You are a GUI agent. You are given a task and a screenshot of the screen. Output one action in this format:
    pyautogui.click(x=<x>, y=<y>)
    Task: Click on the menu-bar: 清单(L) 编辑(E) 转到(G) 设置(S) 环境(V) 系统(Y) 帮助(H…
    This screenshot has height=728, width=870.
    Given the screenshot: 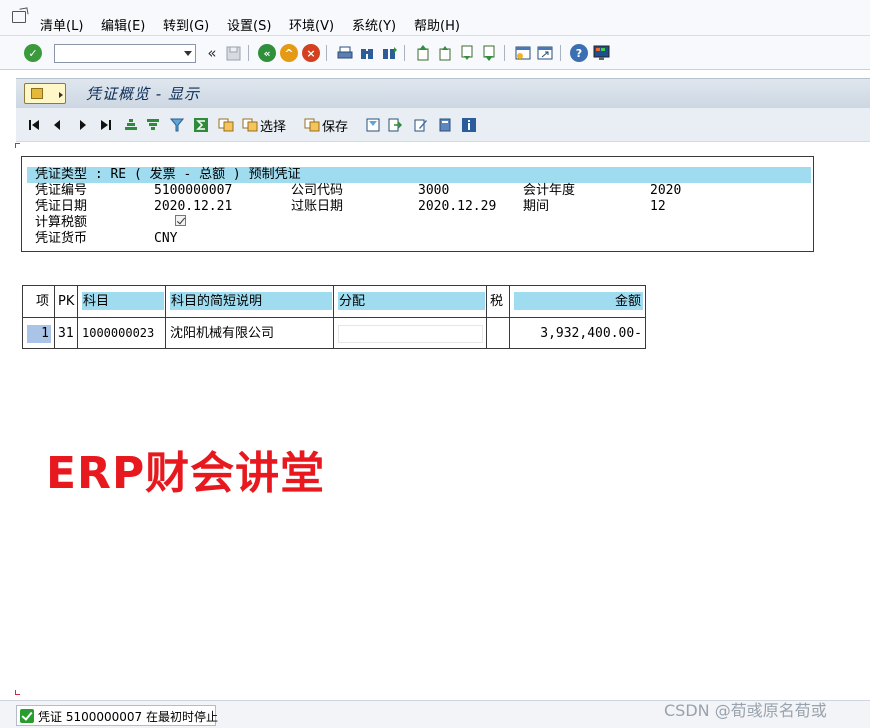 What is the action you would take?
    pyautogui.click(x=435, y=18)
    